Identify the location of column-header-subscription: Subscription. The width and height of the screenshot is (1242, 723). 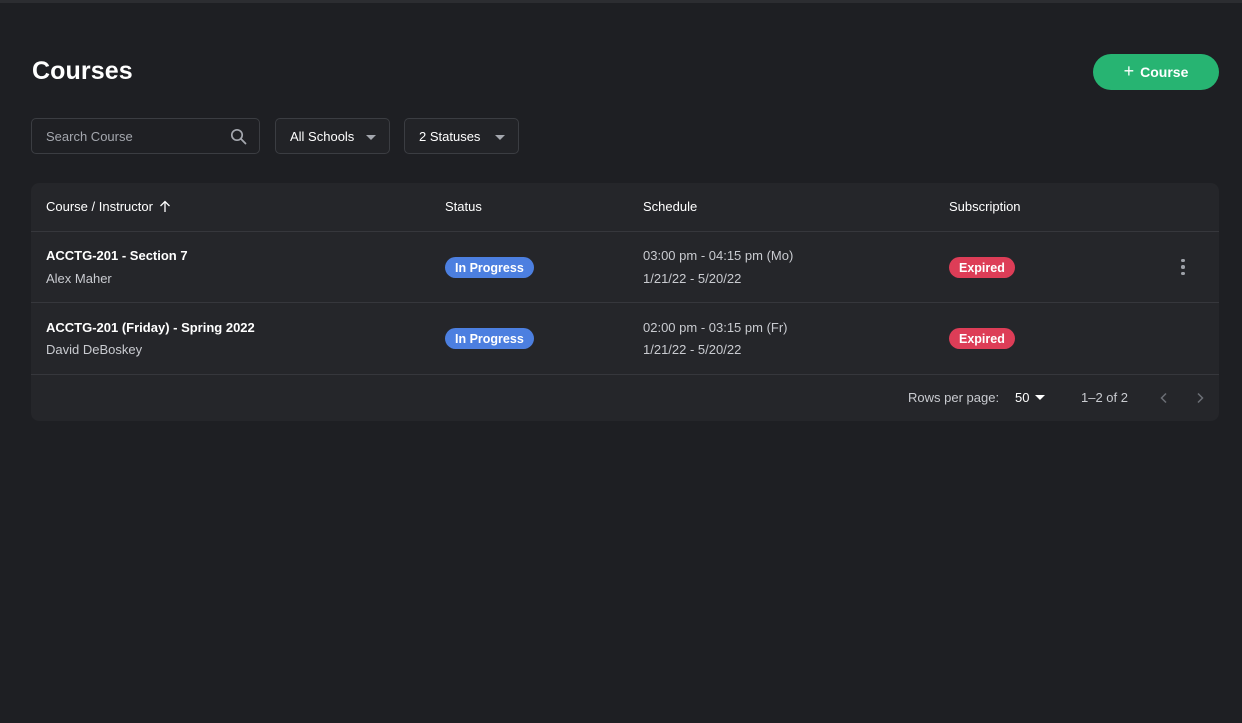
(985, 206).